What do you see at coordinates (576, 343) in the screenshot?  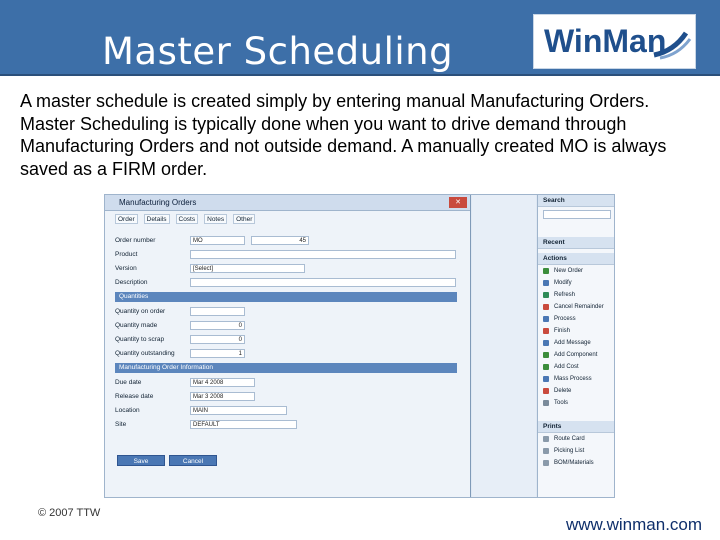 I see `action-add-message: Add Message` at bounding box center [576, 343].